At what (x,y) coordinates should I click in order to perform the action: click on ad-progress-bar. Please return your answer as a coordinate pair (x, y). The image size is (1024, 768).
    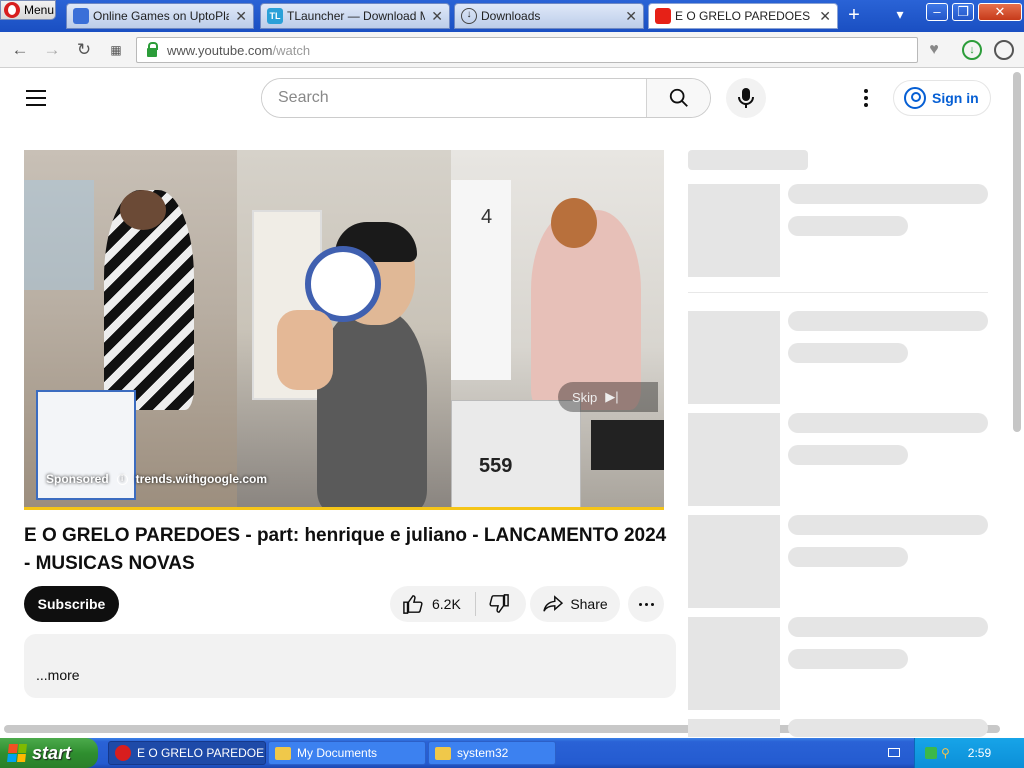
    Looking at the image, I should click on (344, 508).